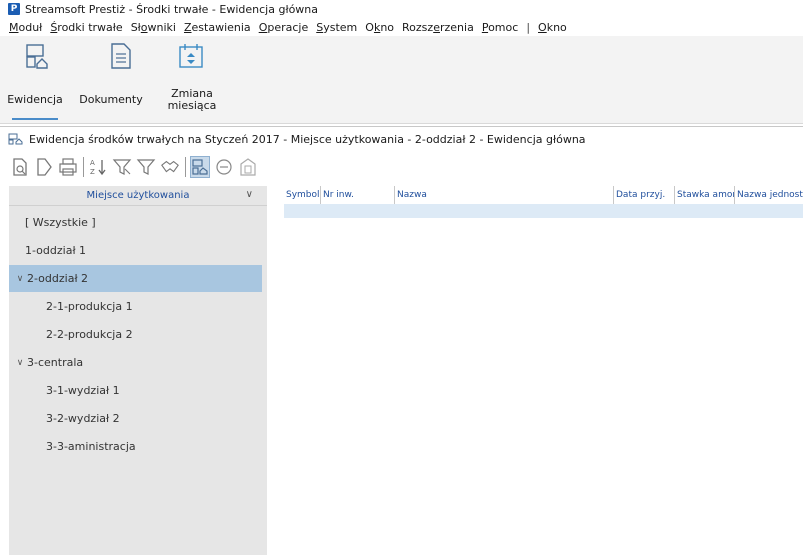 The image size is (803, 555). I want to click on building-icon, so click(248, 167).